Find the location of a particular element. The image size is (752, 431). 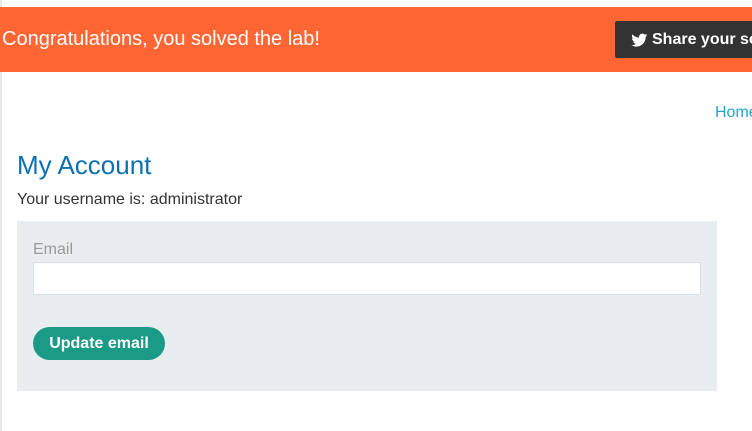

twitter-bird-icon is located at coordinates (639, 40).